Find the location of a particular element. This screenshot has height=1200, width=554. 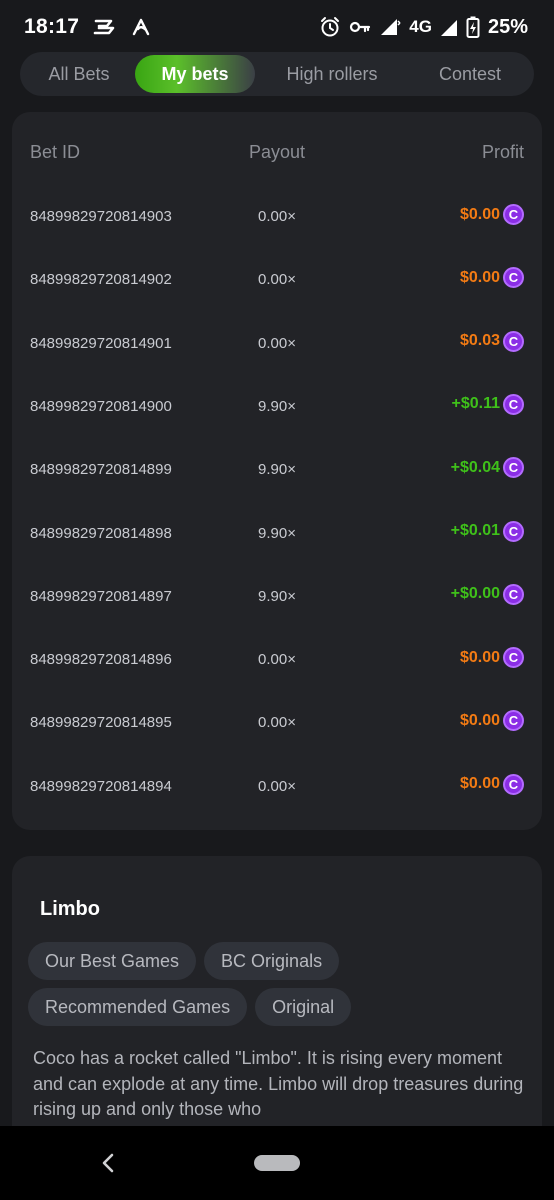

table-row: 84899829720814899 9.90× +$0.04 C is located at coordinates (277, 470).